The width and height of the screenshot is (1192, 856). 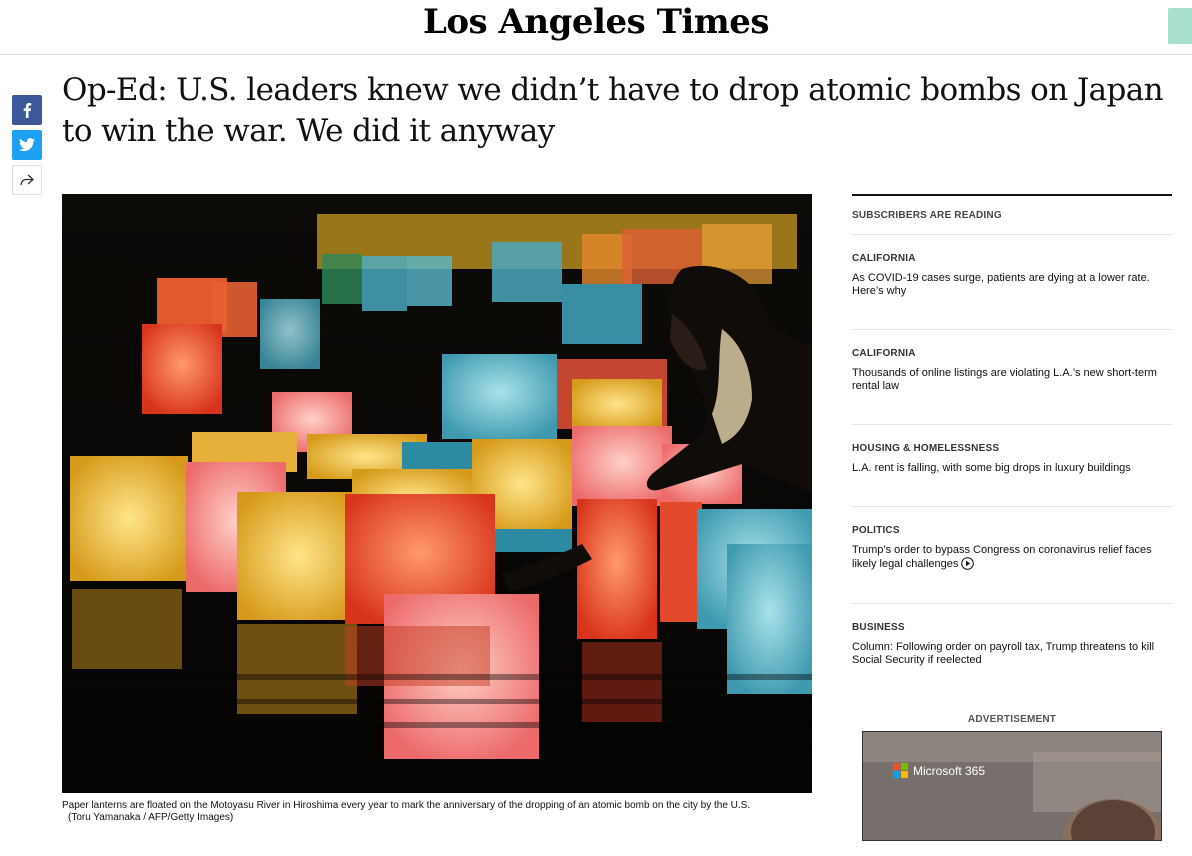 I want to click on twitter-icon, so click(x=27, y=145).